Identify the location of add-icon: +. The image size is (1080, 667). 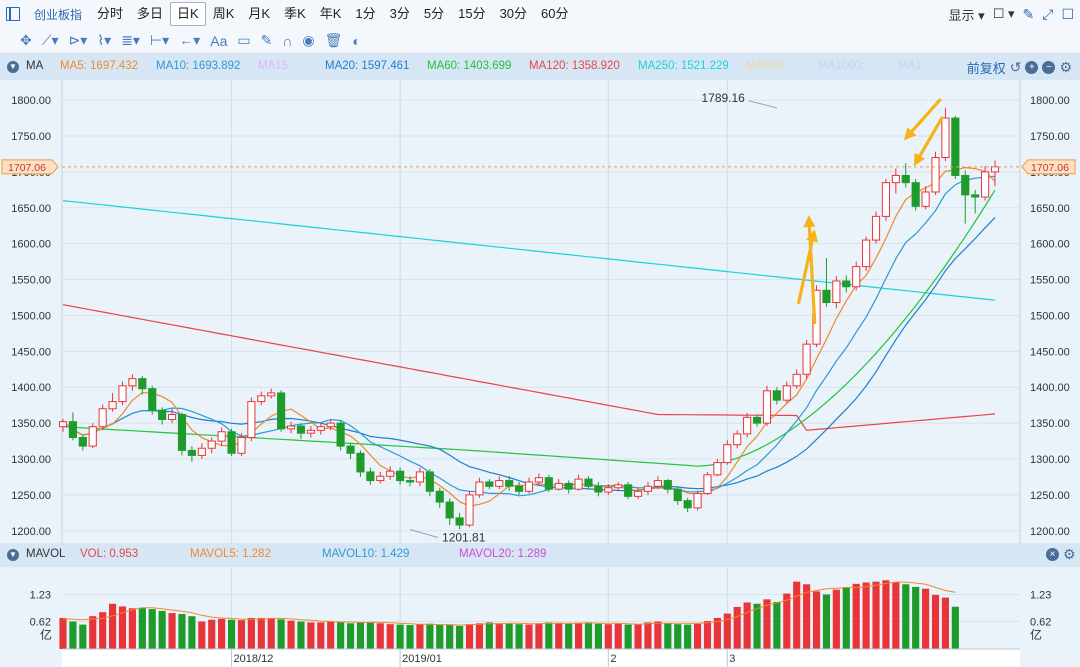
(1032, 67).